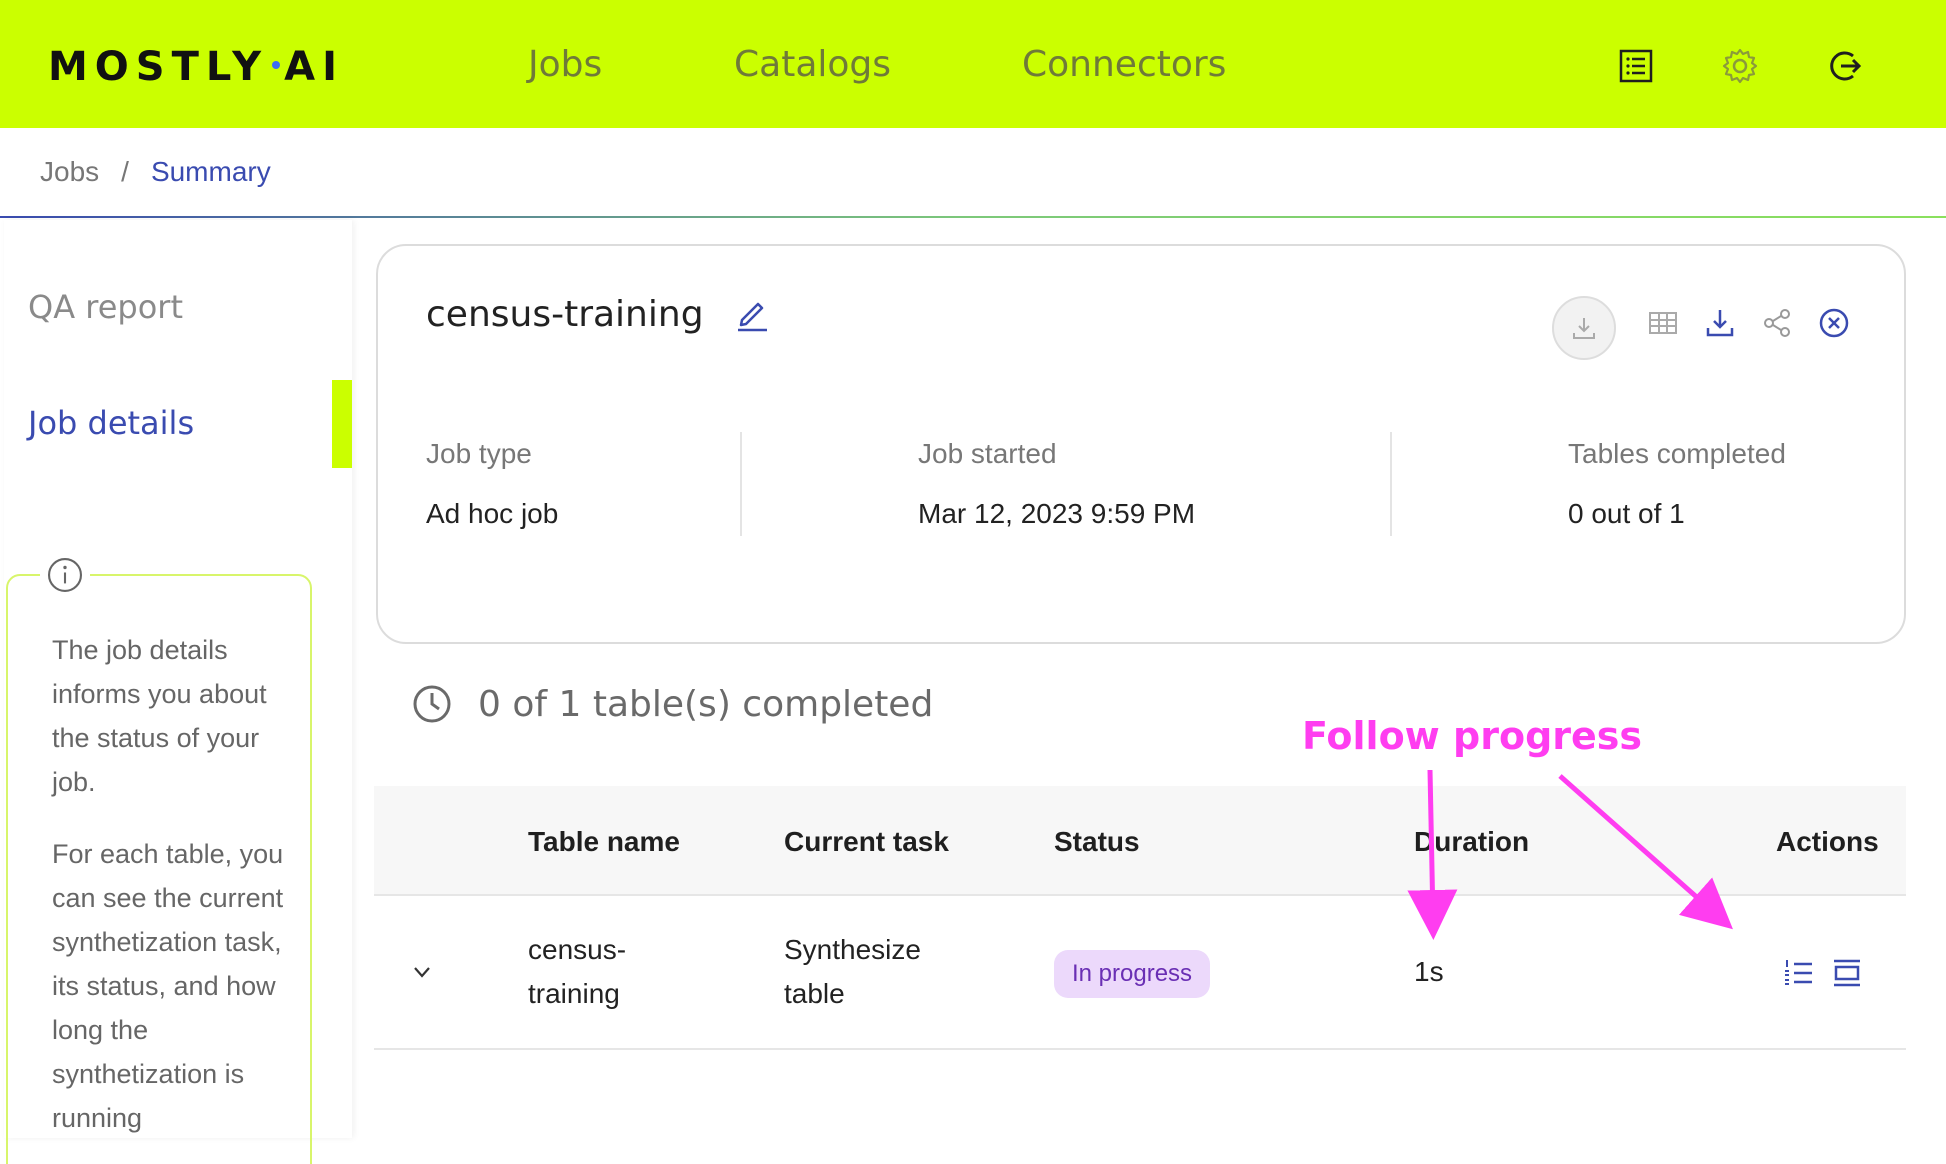 Image resolution: width=1946 pixels, height=1164 pixels. Describe the element at coordinates (1740, 66) in the screenshot. I see `gear-icon` at that location.